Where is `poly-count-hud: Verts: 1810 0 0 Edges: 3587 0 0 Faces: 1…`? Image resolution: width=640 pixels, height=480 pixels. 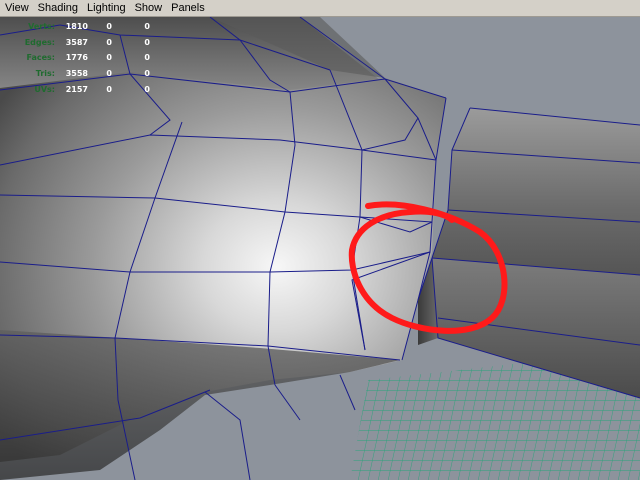 poly-count-hud: Verts: 1810 0 0 Edges: 3587 0 0 Faces: 1… is located at coordinates (78, 58).